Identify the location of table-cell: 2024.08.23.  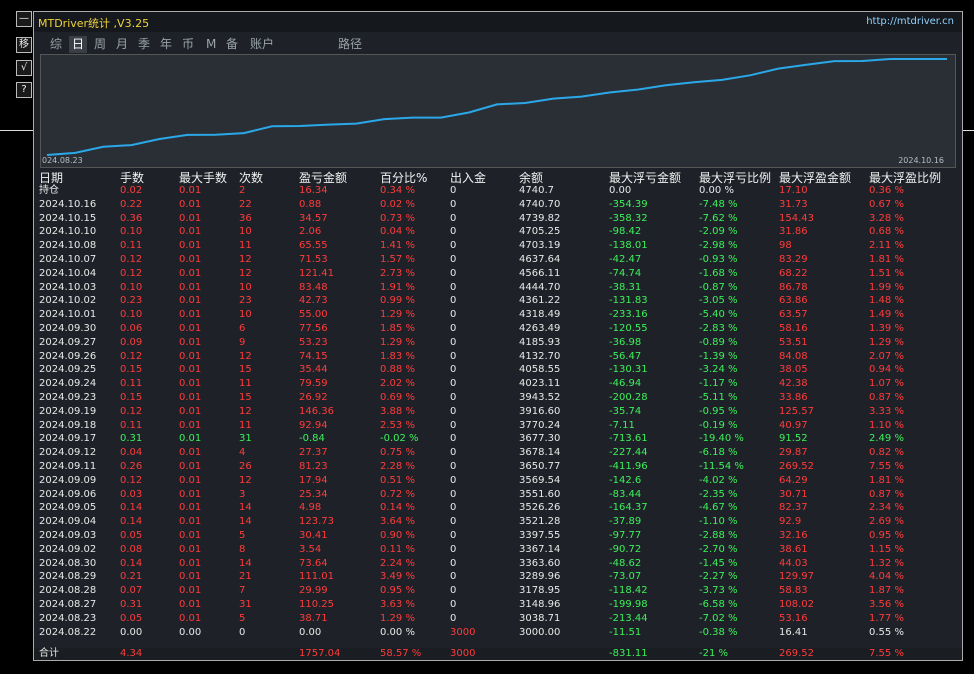
(68, 618).